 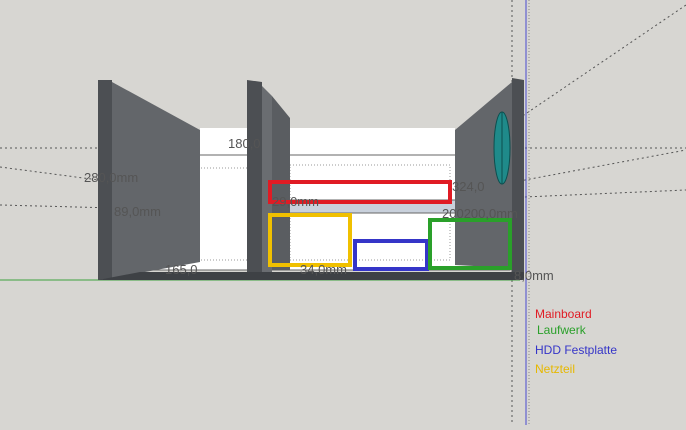 I want to click on legend-netzteil: Netzteil, so click(x=555, y=369).